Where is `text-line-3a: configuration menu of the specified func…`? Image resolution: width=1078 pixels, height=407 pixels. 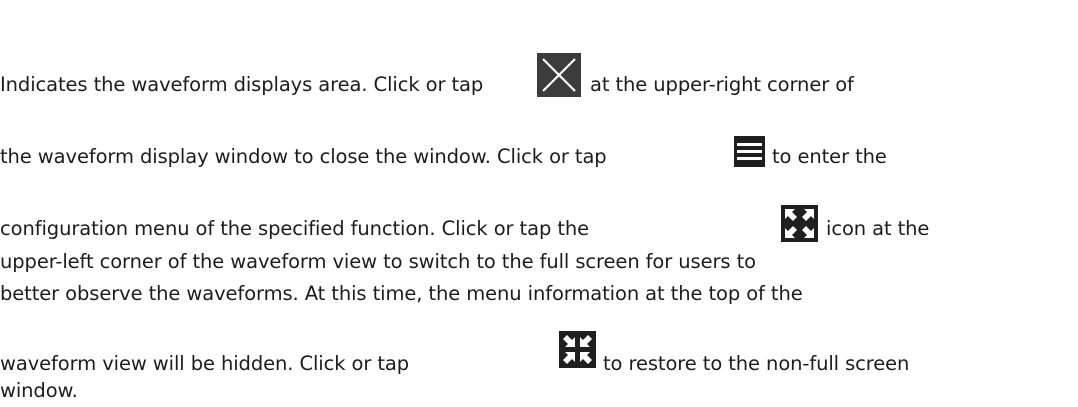 text-line-3a: configuration menu of the specified func… is located at coordinates (295, 228).